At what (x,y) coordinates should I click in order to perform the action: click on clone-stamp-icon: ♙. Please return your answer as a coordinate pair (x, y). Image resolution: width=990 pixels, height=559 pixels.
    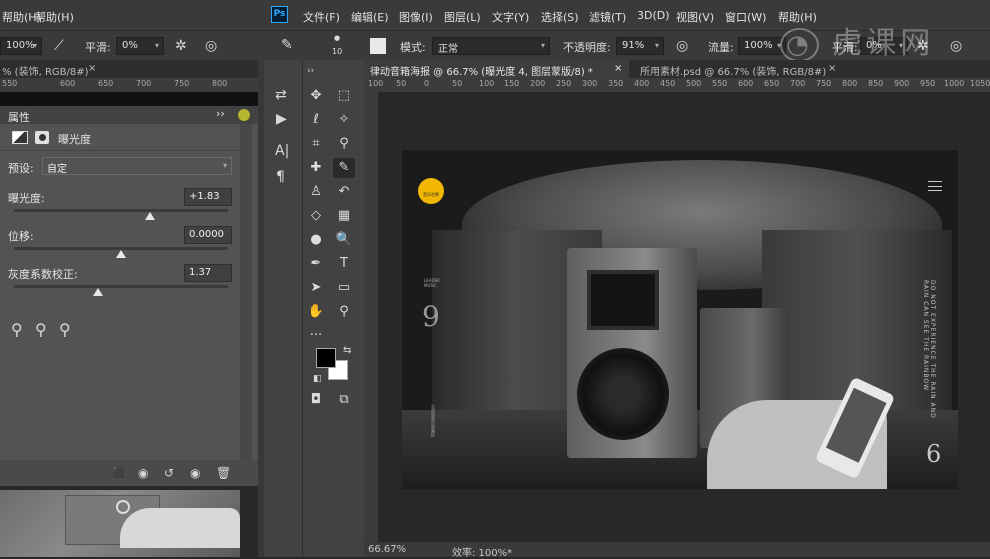
    Looking at the image, I should click on (316, 192).